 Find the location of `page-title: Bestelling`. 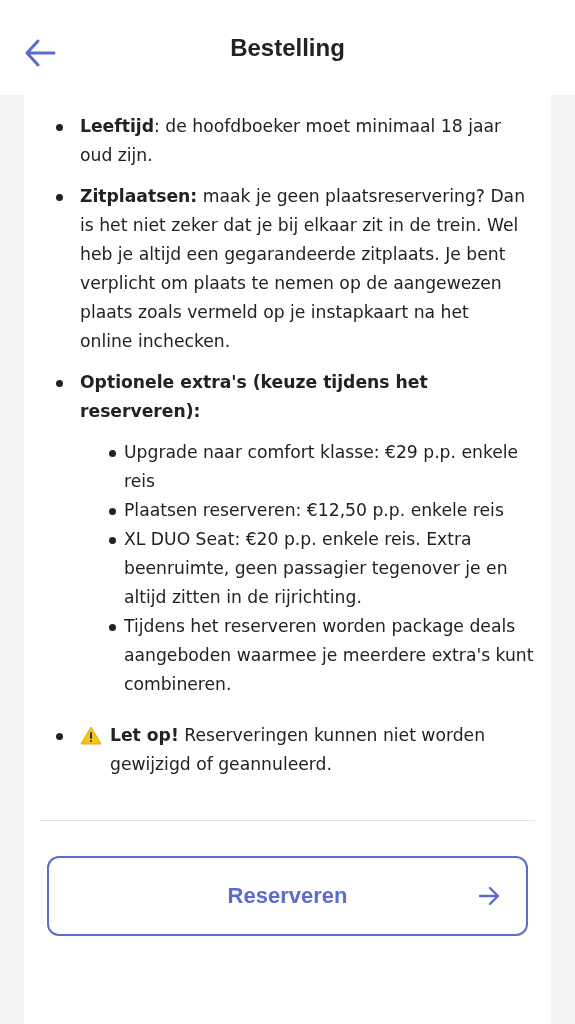

page-title: Bestelling is located at coordinates (287, 47).